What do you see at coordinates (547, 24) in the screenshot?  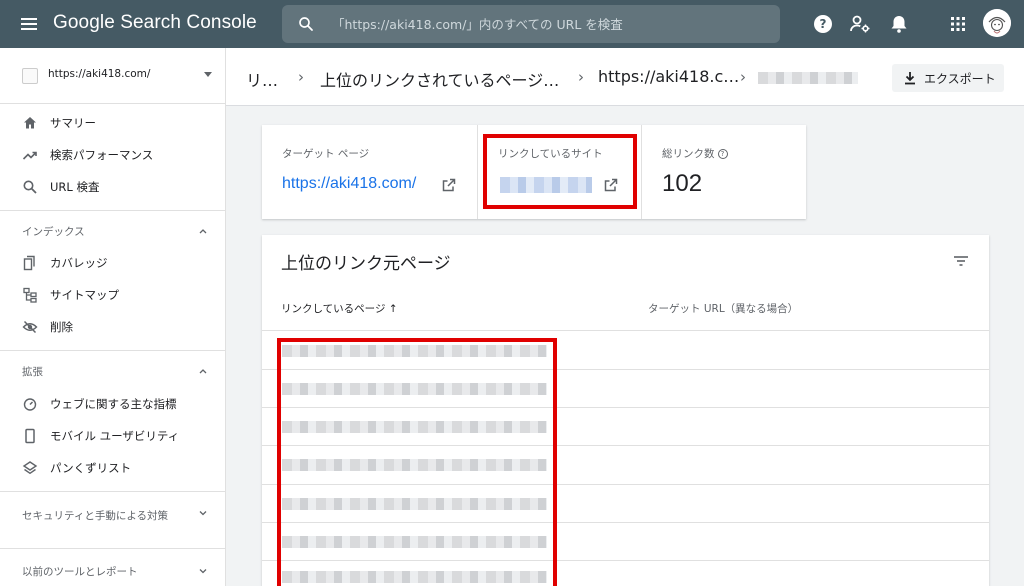 I see `search-input` at bounding box center [547, 24].